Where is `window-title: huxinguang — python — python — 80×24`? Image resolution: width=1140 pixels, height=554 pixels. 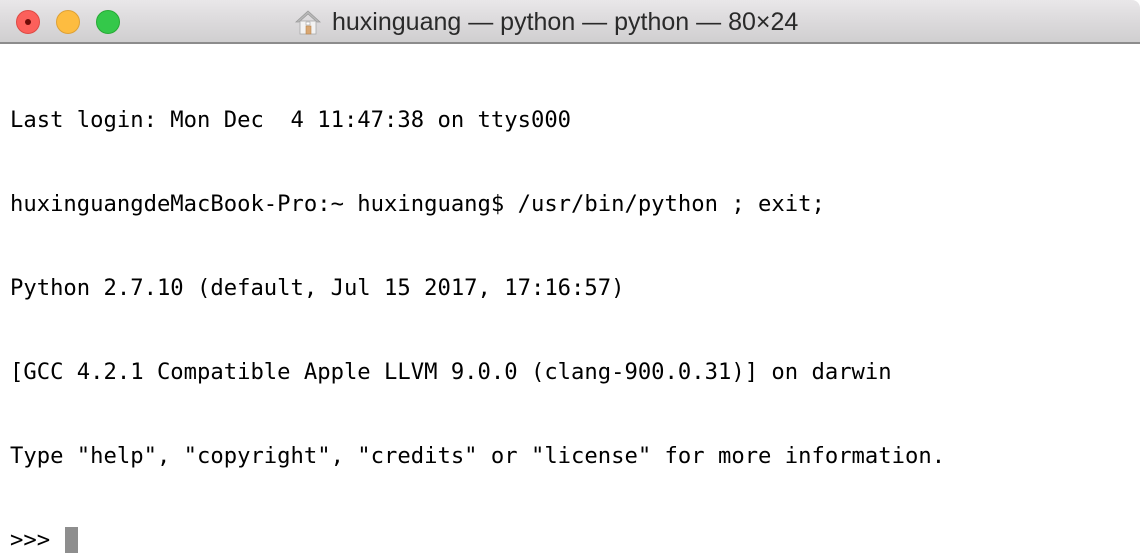
window-title: huxinguang — python — python — 80×24 is located at coordinates (565, 21).